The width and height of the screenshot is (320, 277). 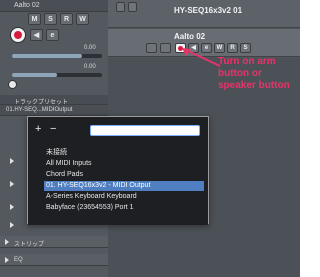 What do you see at coordinates (12, 84) in the screenshot?
I see `inspector-knob` at bounding box center [12, 84].